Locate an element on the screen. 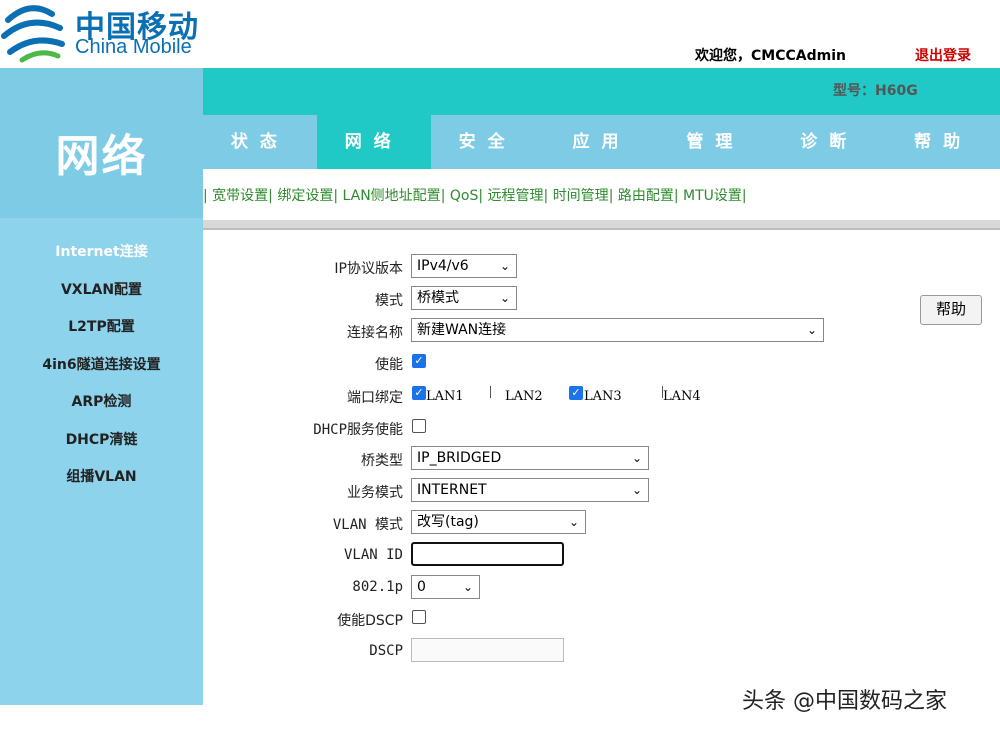 The height and width of the screenshot is (732, 1000). divider-bar is located at coordinates (601, 225).